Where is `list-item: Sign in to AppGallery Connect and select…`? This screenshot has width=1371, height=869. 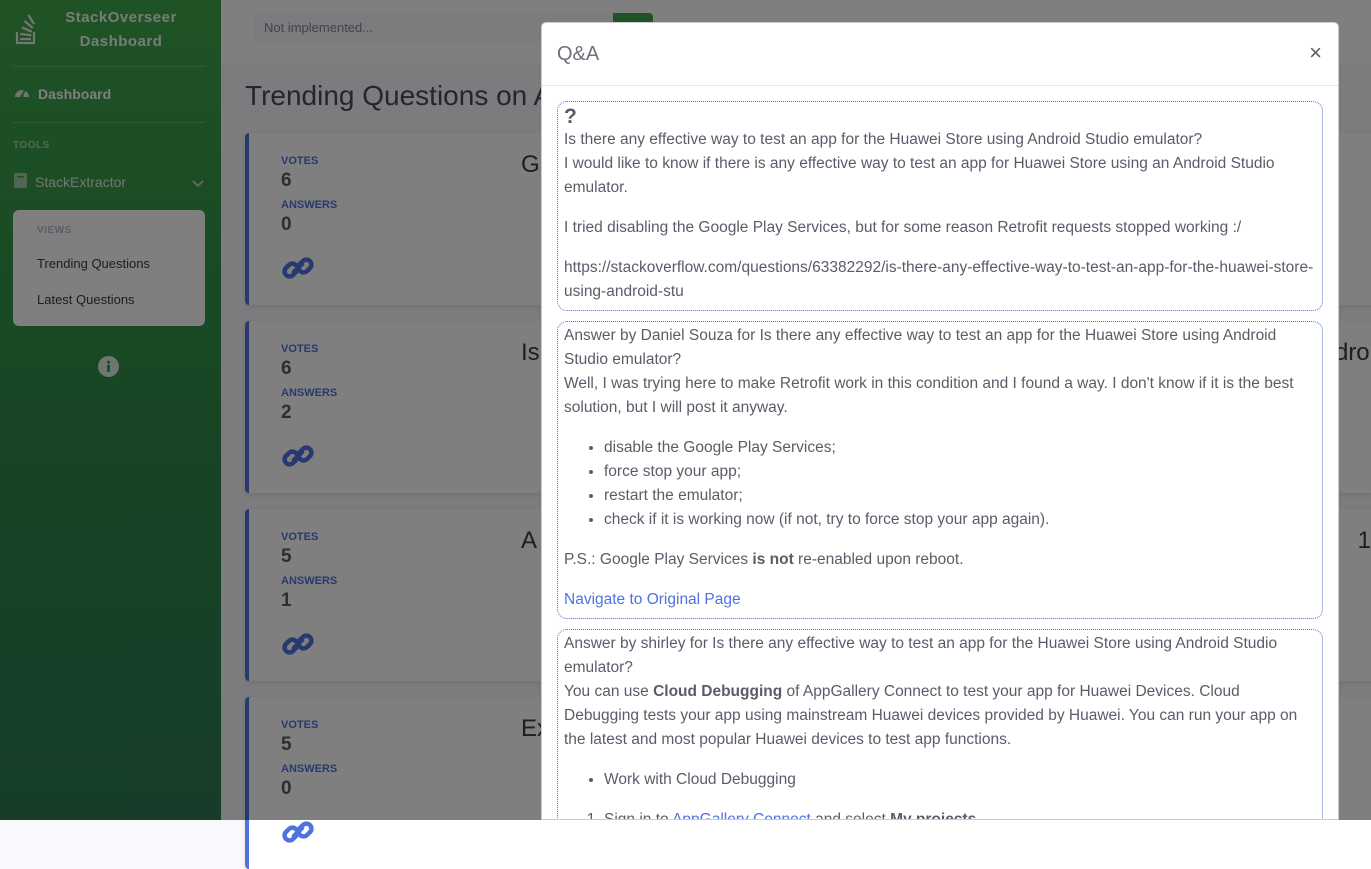 list-item: Sign in to AppGallery Connect and select… is located at coordinates (960, 814).